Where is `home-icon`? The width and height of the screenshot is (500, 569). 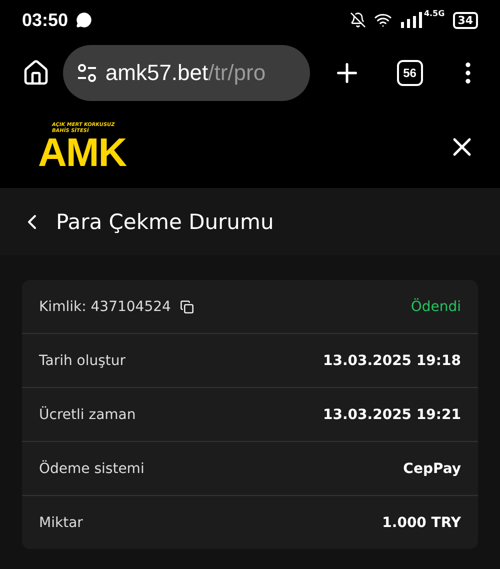
home-icon is located at coordinates (36, 72).